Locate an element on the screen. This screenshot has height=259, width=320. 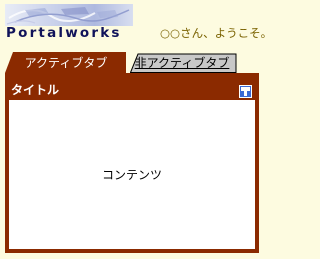
tab-active: アクティブタブ is located at coordinates (67, 62).